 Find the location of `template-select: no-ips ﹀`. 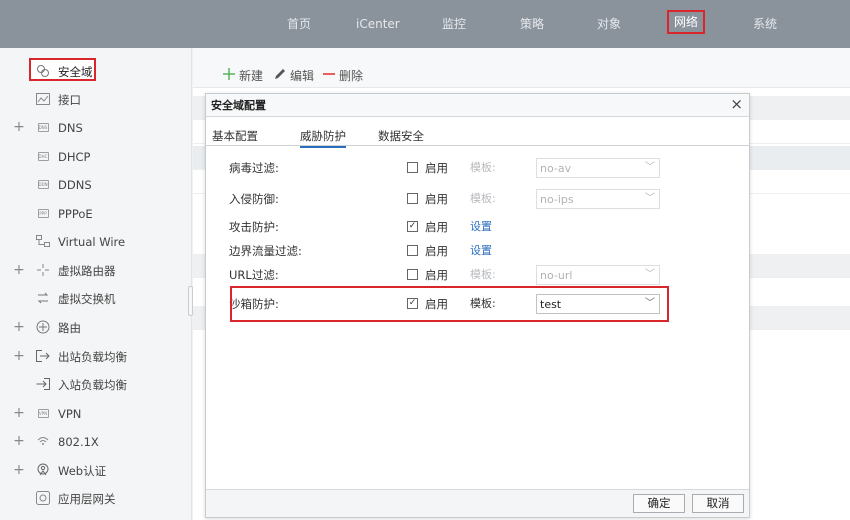

template-select: no-ips ﹀ is located at coordinates (598, 199).